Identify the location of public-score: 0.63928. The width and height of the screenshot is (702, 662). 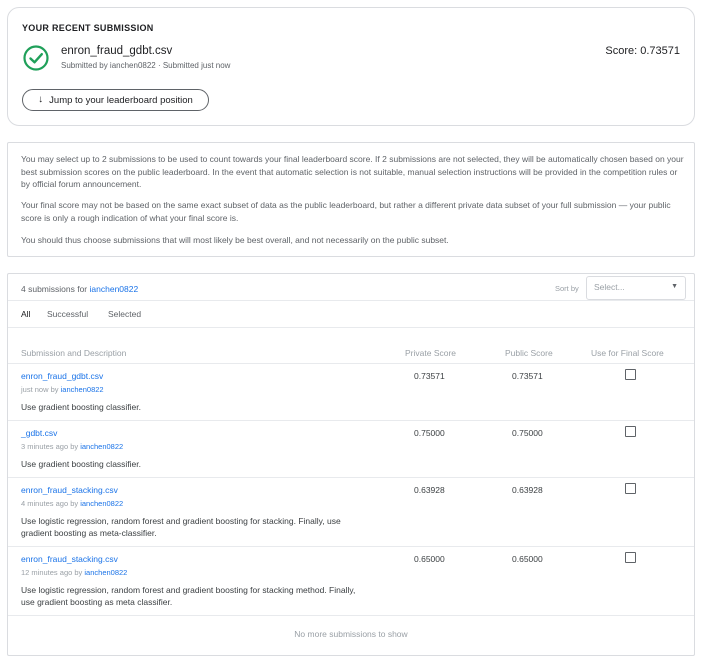
(527, 490).